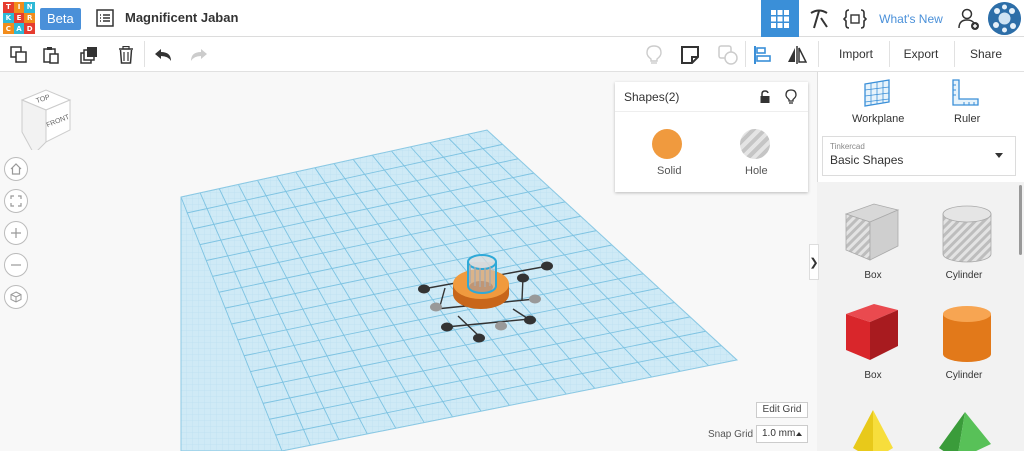 Image resolution: width=1024 pixels, height=451 pixels. Describe the element at coordinates (819, 18) in the screenshot. I see `blocks-button` at that location.